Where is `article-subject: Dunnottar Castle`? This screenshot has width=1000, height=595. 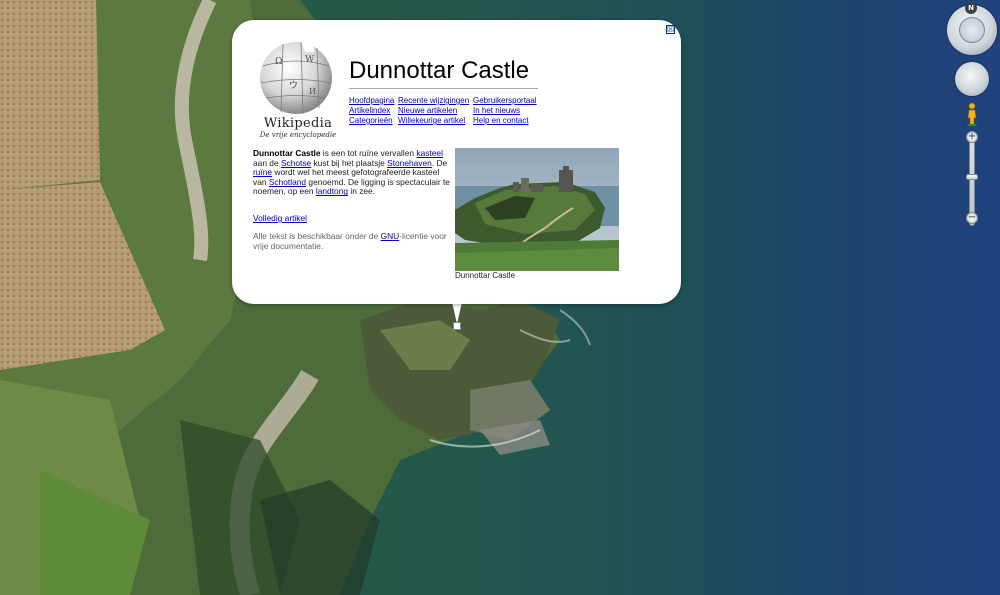
article-subject: Dunnottar Castle is located at coordinates (287, 153).